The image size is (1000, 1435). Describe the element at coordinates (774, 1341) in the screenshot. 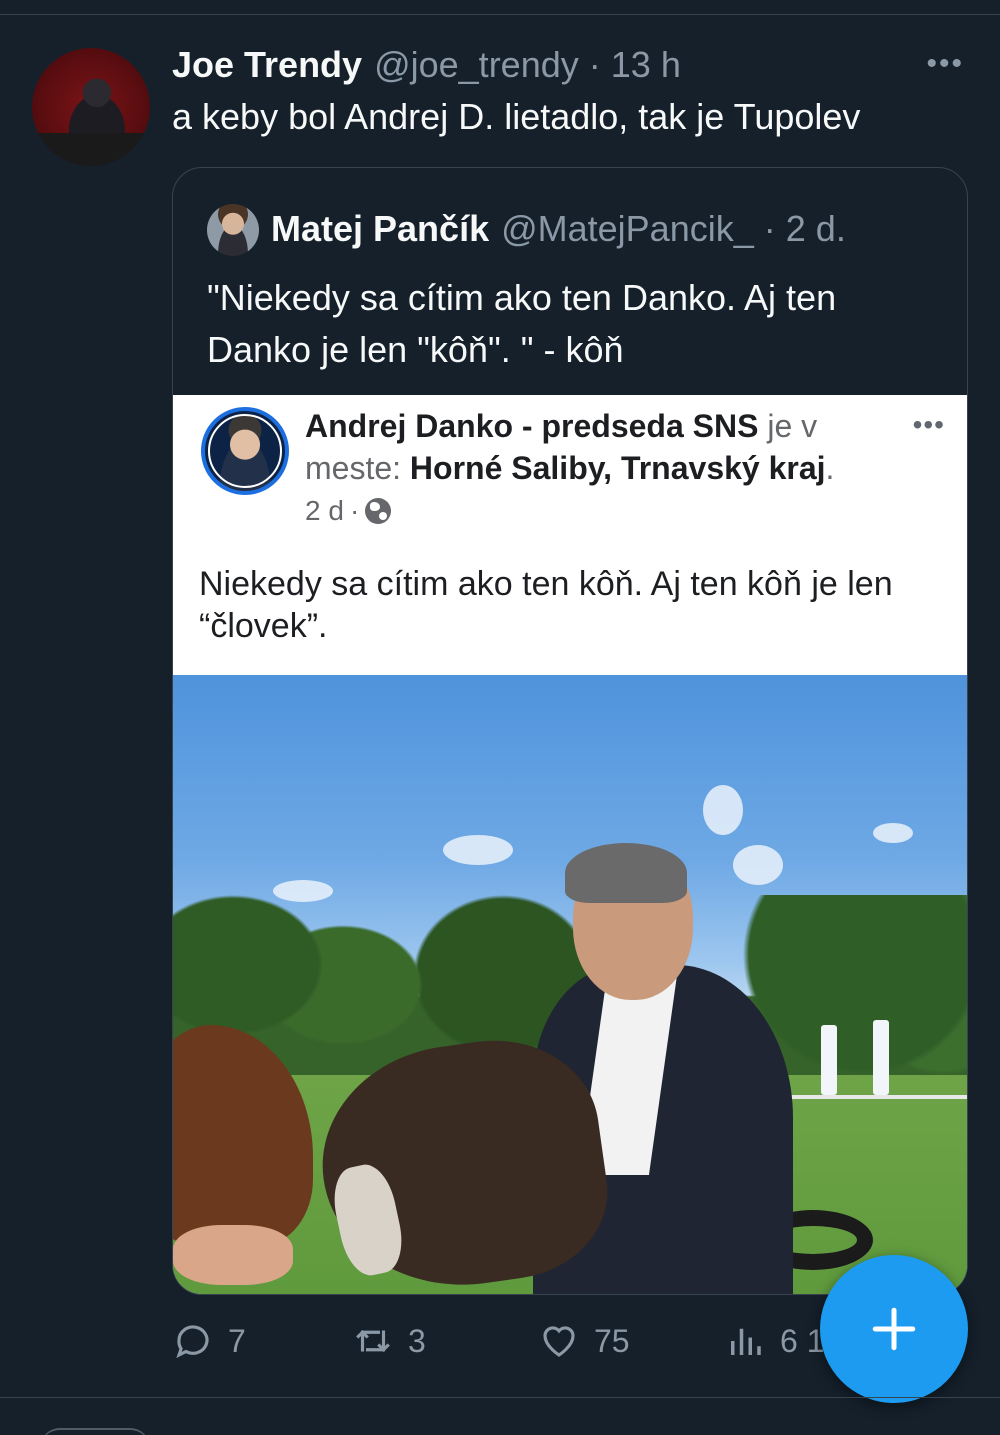

I see `views-button: 6 1` at that location.